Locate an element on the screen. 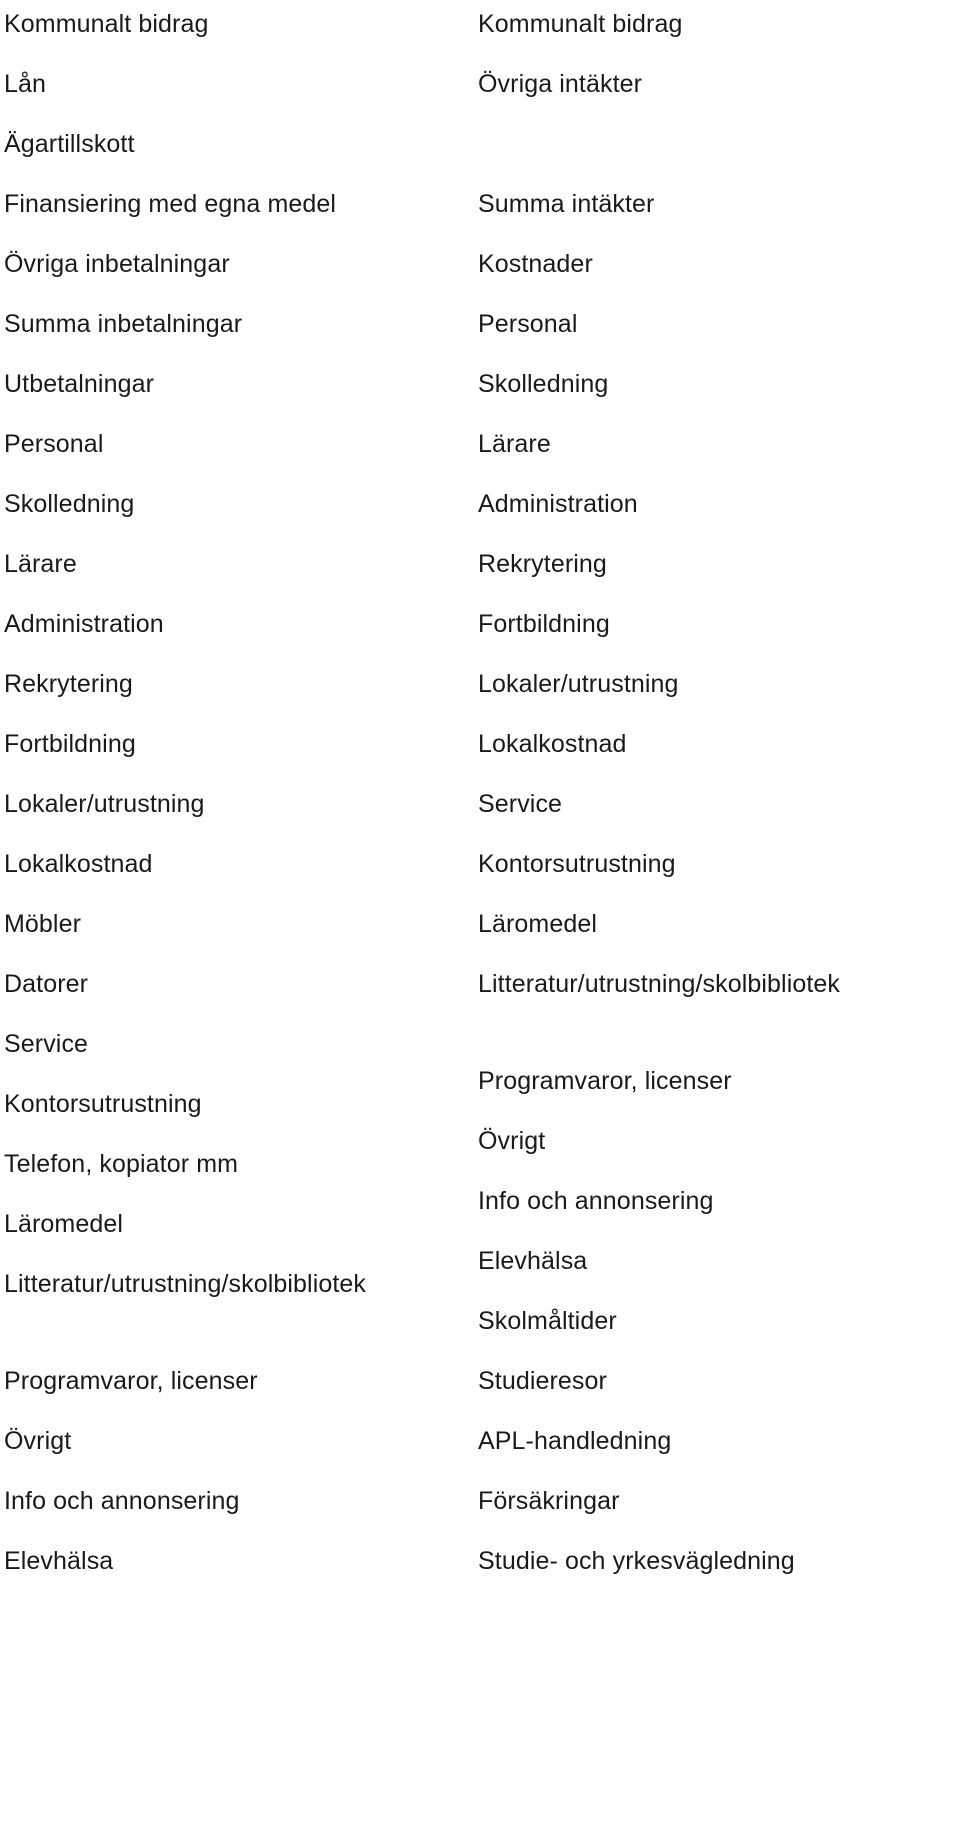 This screenshot has width=960, height=1840. kassaflode-list-item: Lokalkostnad is located at coordinates (78, 864).